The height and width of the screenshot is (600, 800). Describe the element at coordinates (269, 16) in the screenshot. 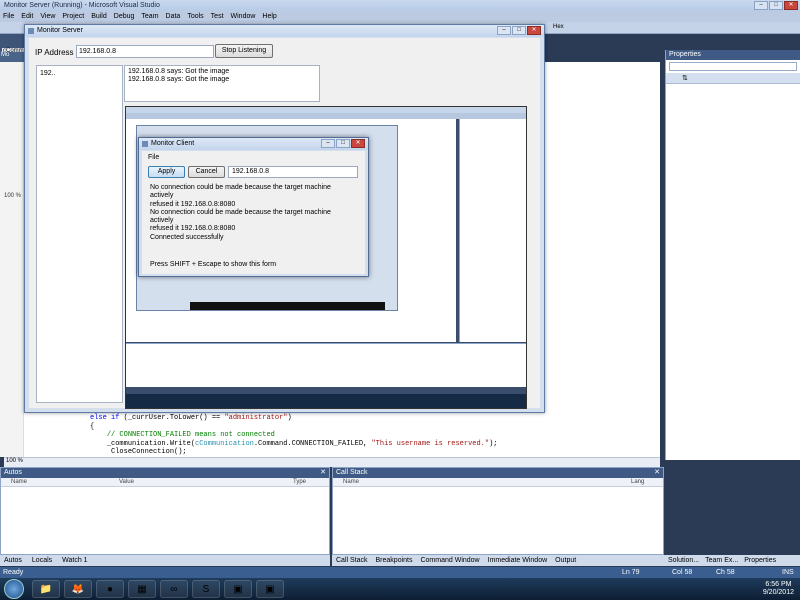

I see `menu-help: Help` at that location.